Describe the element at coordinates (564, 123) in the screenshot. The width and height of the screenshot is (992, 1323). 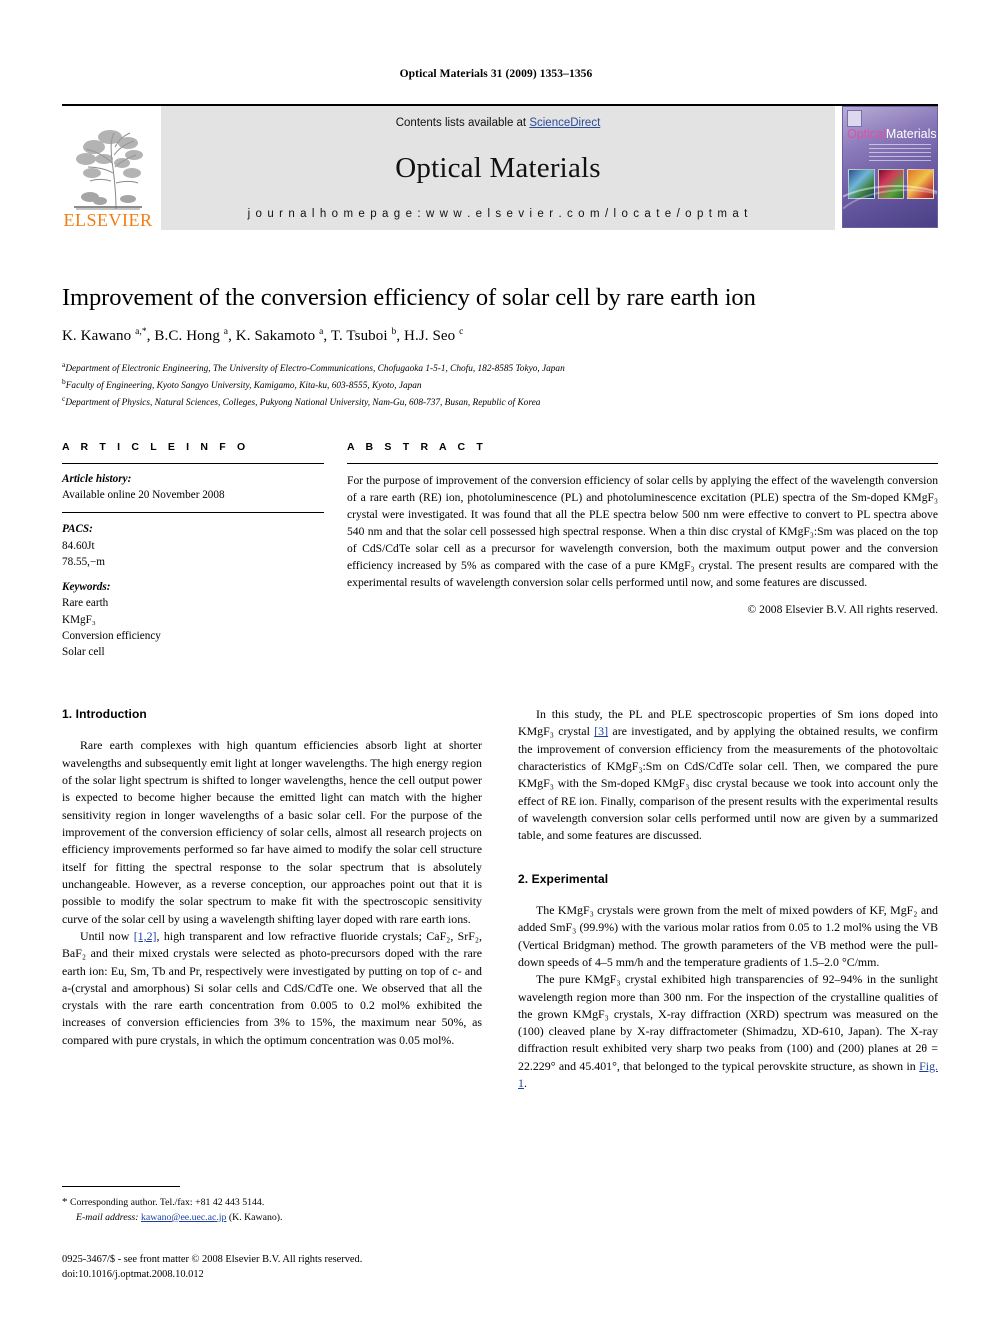
I see `sciencedirect-link: ScienceDirect` at that location.